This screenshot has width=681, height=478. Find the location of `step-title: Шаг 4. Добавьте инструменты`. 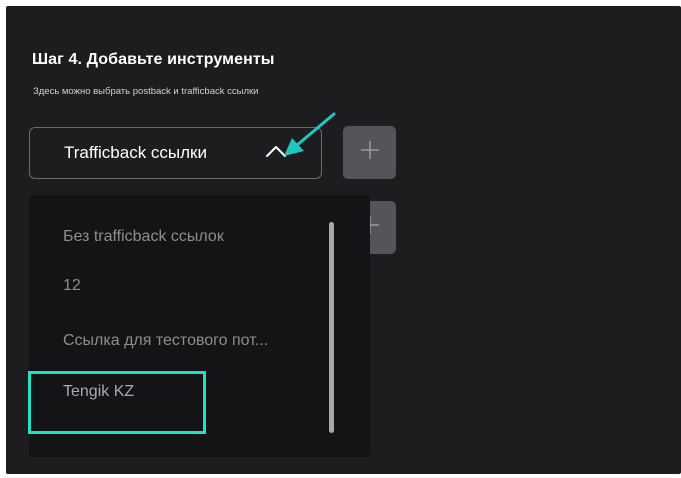

step-title: Шаг 4. Добавьте инструменты is located at coordinates (153, 59).